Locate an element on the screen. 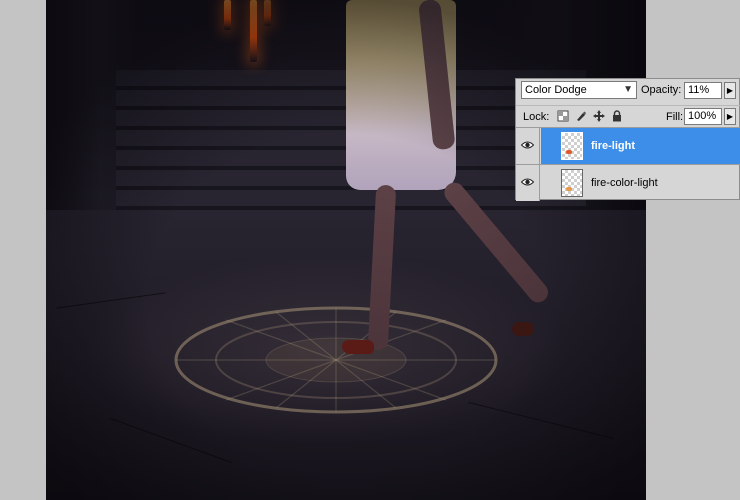 This screenshot has height=500, width=740. lock-transparency-icon is located at coordinates (563, 116).